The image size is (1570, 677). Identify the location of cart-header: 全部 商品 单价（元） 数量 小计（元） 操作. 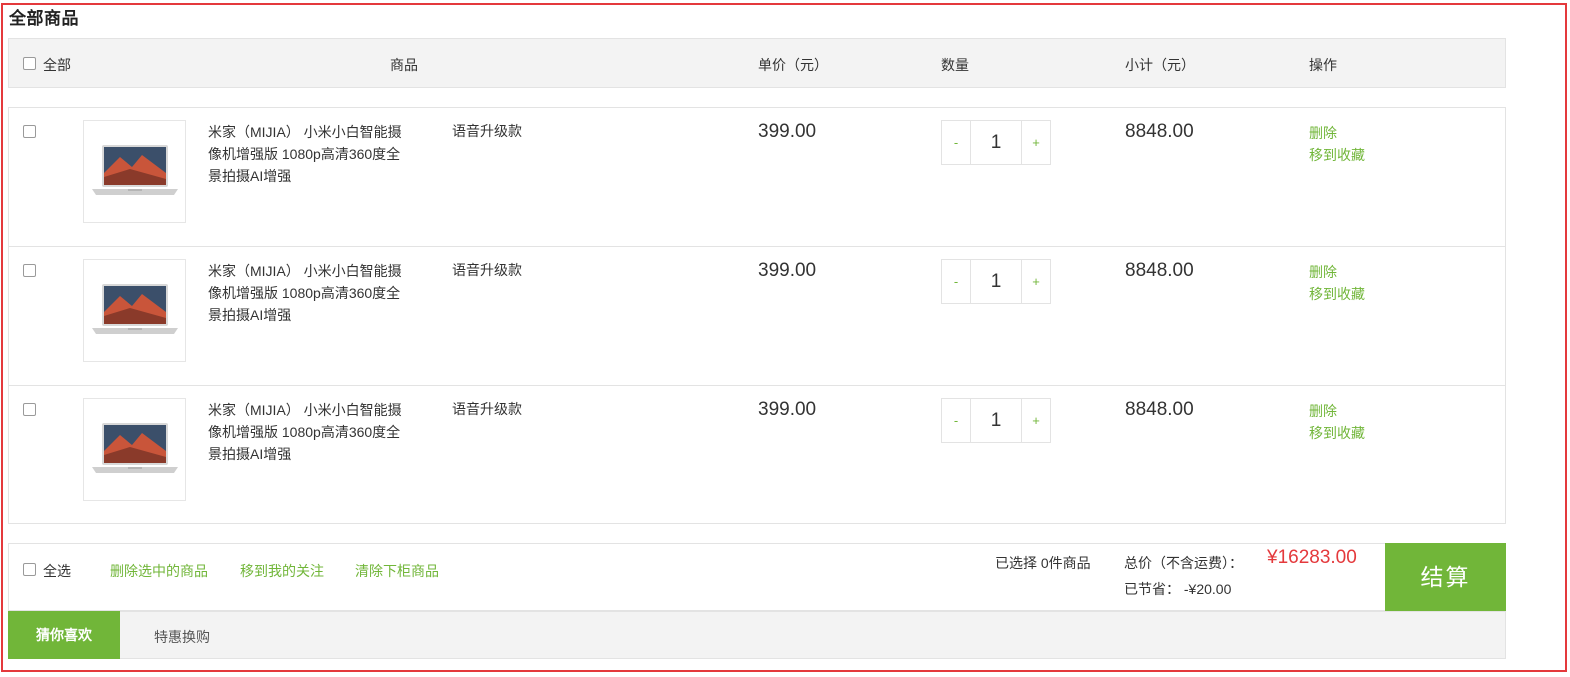
(757, 63).